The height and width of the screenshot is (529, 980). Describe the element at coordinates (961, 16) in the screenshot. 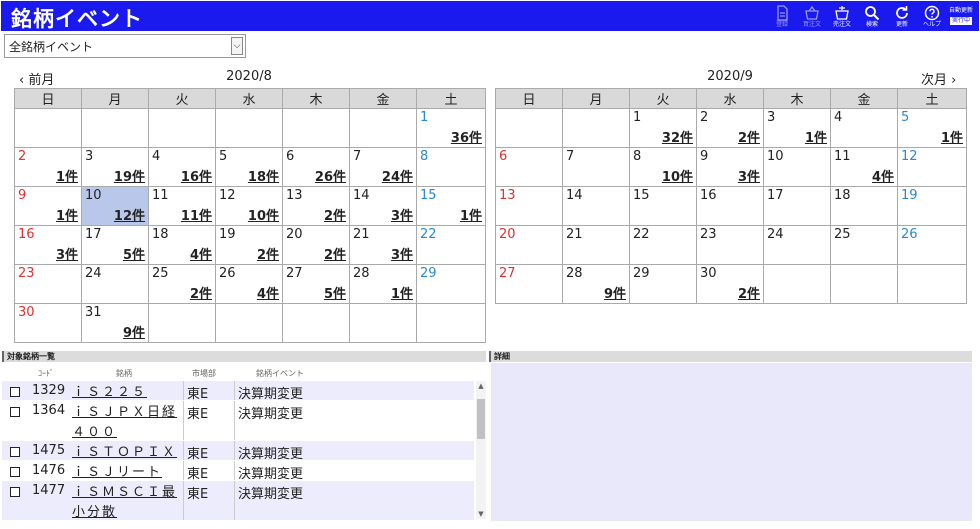

I see `auto-refresh-toggle: 自動更新 実行中` at that location.